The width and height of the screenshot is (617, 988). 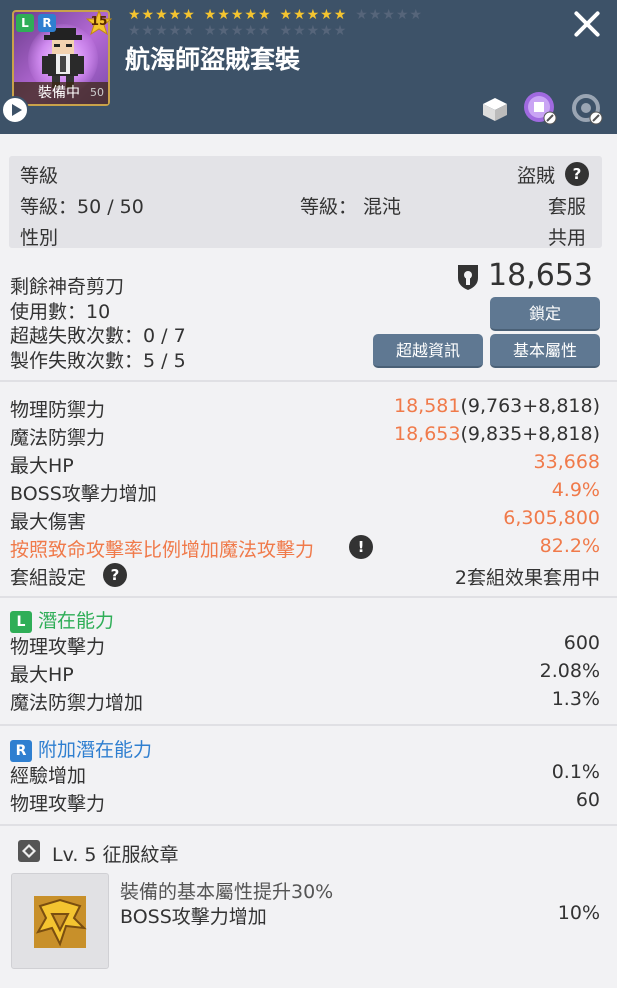 I want to click on stat-value: 18,581(9,763+8,818), so click(x=497, y=406).